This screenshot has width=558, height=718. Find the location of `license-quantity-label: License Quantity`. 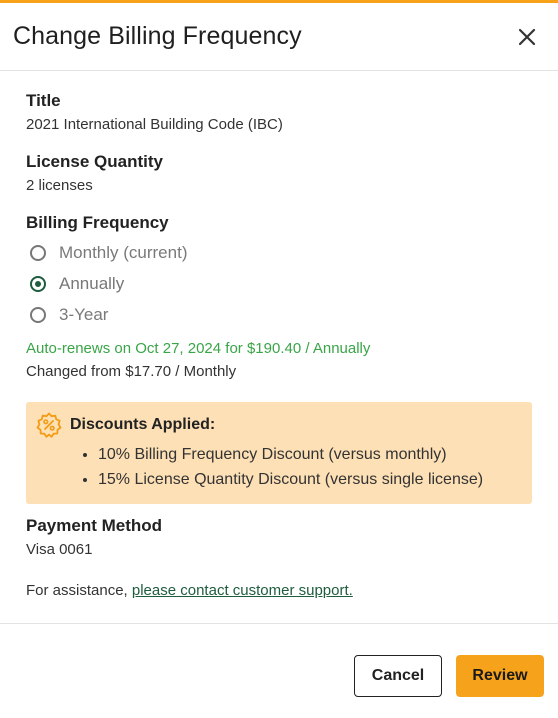

license-quantity-label: License Quantity is located at coordinates (94, 161).